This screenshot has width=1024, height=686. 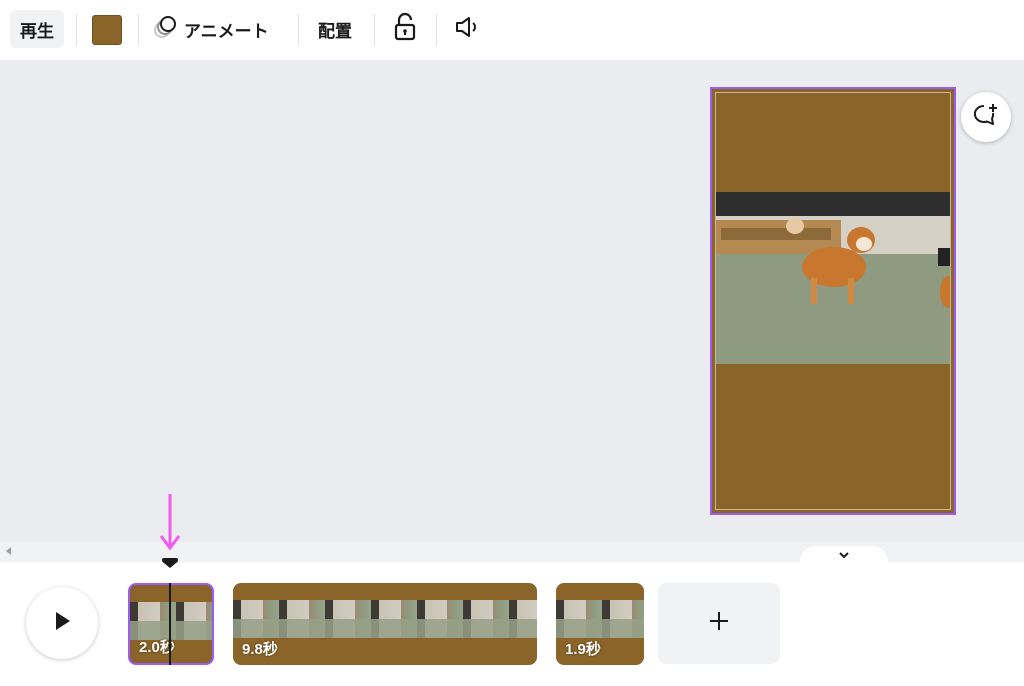 I want to click on timeline-play-button, so click(x=62, y=623).